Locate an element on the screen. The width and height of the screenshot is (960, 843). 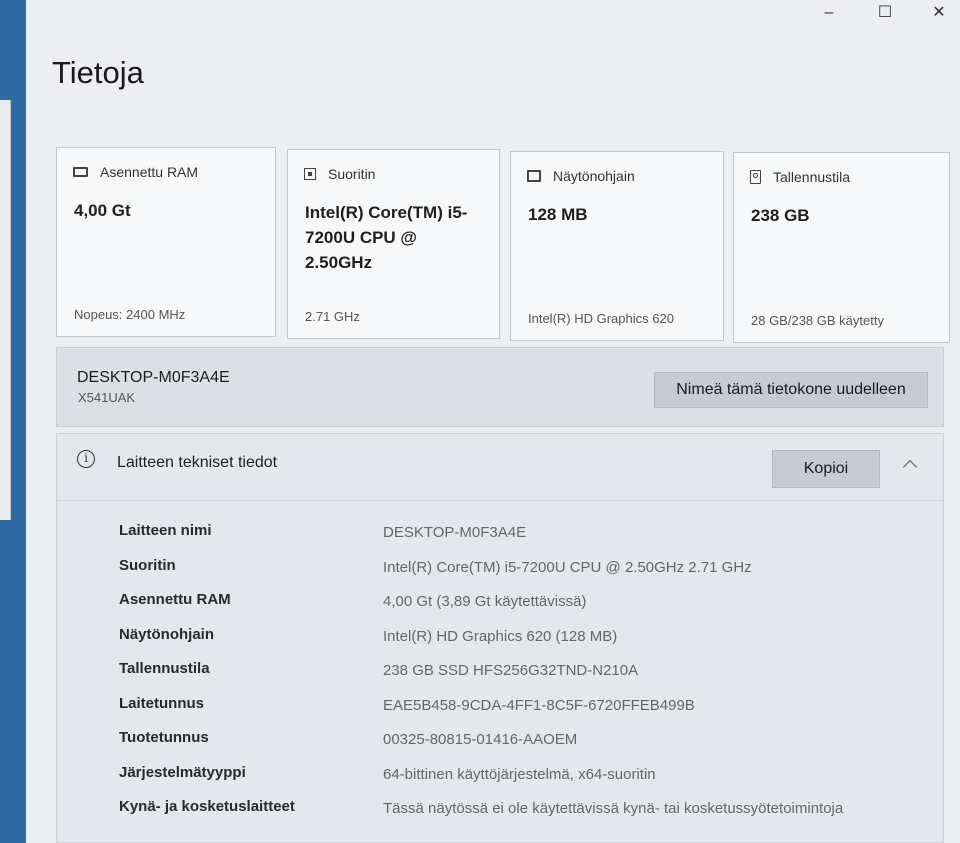
gpu-icon is located at coordinates (534, 176).